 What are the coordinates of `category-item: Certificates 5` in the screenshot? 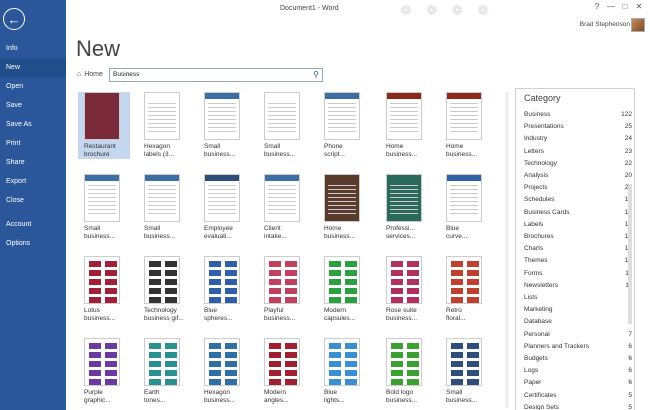 It's located at (578, 396).